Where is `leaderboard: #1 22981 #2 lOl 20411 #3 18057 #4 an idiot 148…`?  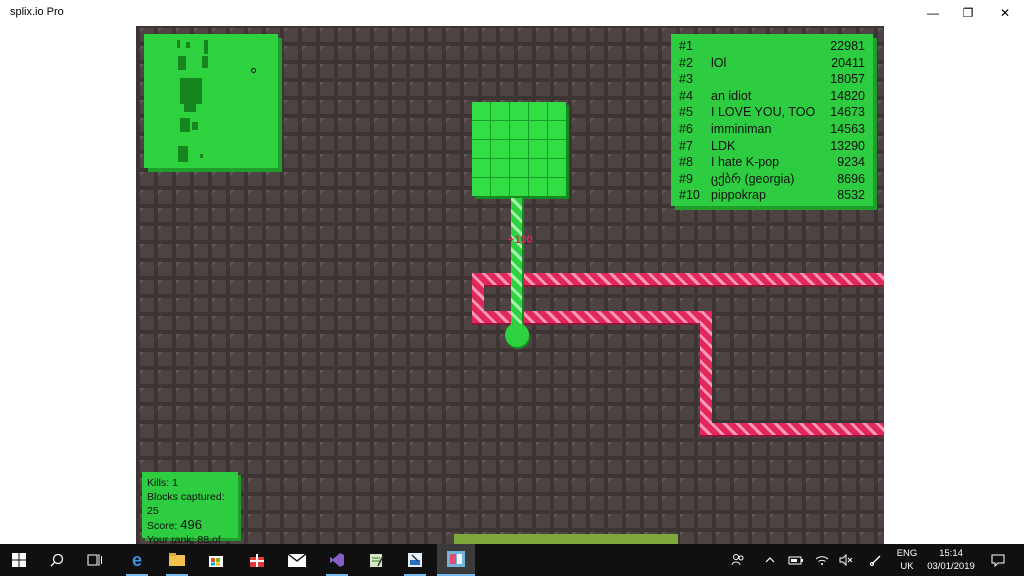 leaderboard: #1 22981 #2 lOl 20411 #3 18057 #4 an idiot 148… is located at coordinates (772, 120).